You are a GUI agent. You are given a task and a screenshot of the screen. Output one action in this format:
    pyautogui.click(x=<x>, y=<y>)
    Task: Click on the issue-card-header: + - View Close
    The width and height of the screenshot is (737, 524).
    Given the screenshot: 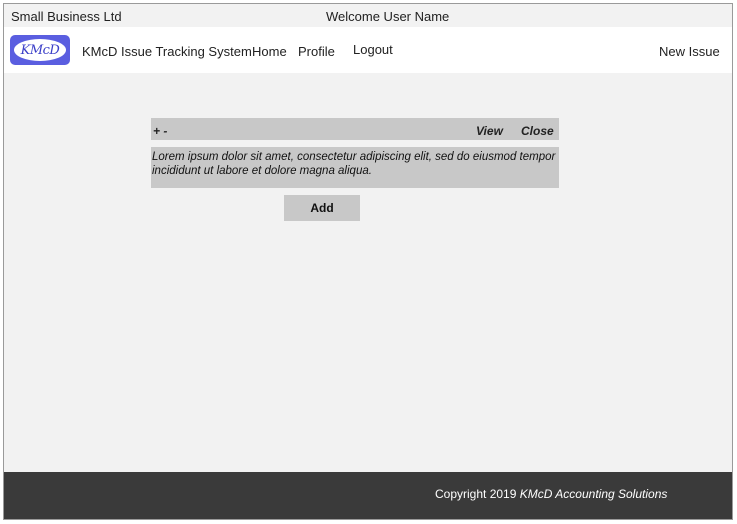 What is the action you would take?
    pyautogui.click(x=355, y=129)
    